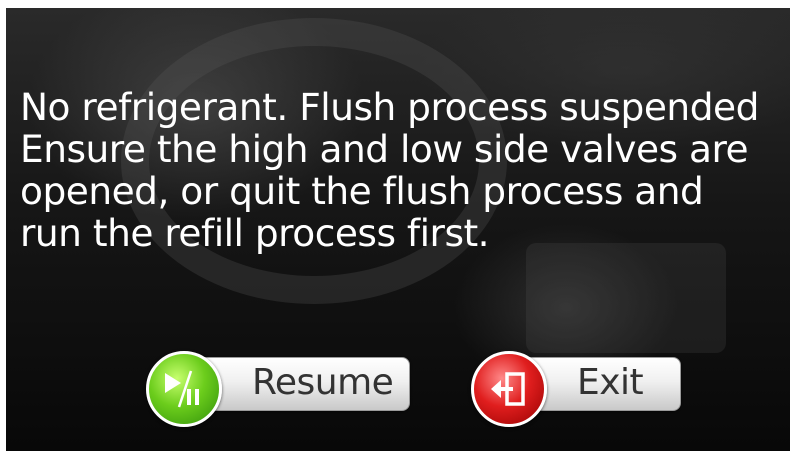 This screenshot has width=796, height=457. What do you see at coordinates (384, 149) in the screenshot?
I see `message-line-2: Ensure the high and low side valves are` at bounding box center [384, 149].